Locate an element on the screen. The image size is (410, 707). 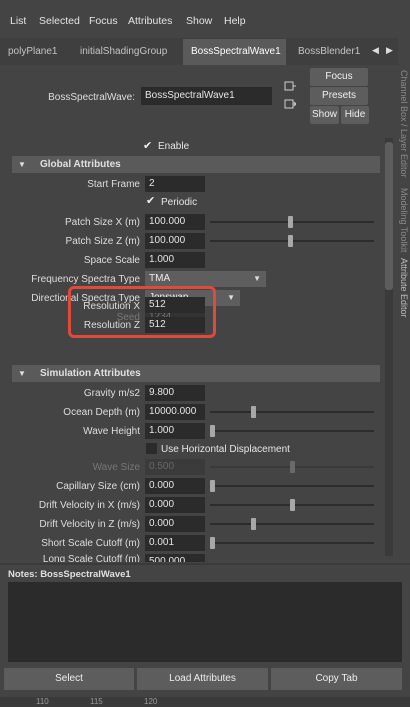
drift-velocity-z-label: Drift Velocity in Z (m/s) is located at coordinates (89, 524).